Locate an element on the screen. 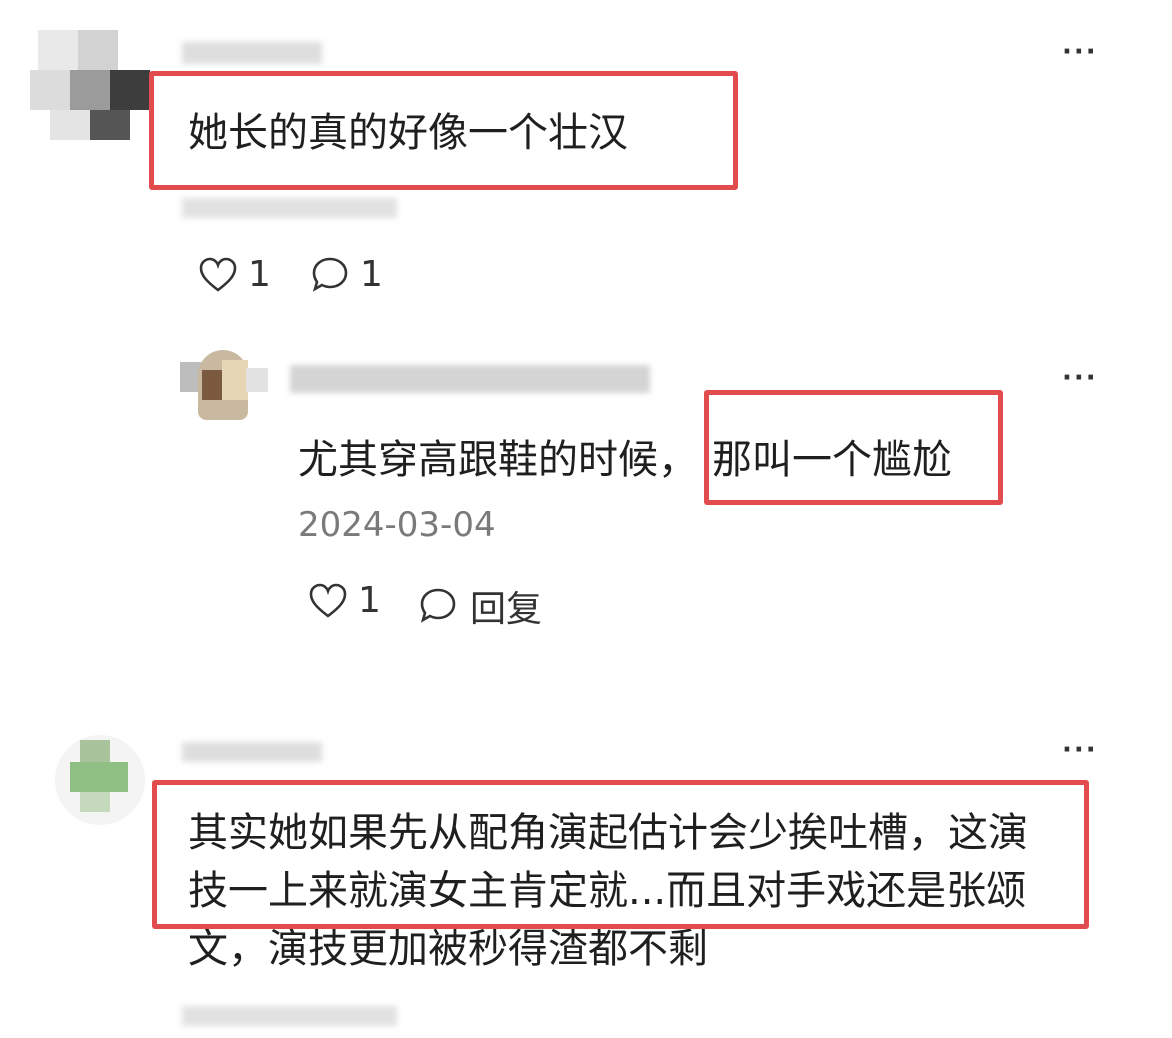 This screenshot has width=1172, height=1038. reply-button: 回复 is located at coordinates (480, 606).